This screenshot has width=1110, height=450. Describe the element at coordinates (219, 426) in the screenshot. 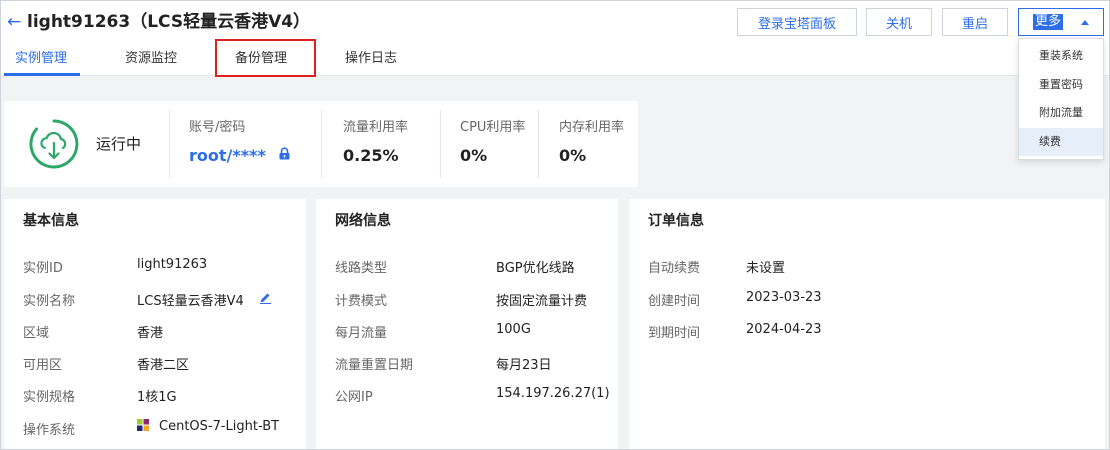

I see `os-value: CentOS-7-Light-BT` at that location.